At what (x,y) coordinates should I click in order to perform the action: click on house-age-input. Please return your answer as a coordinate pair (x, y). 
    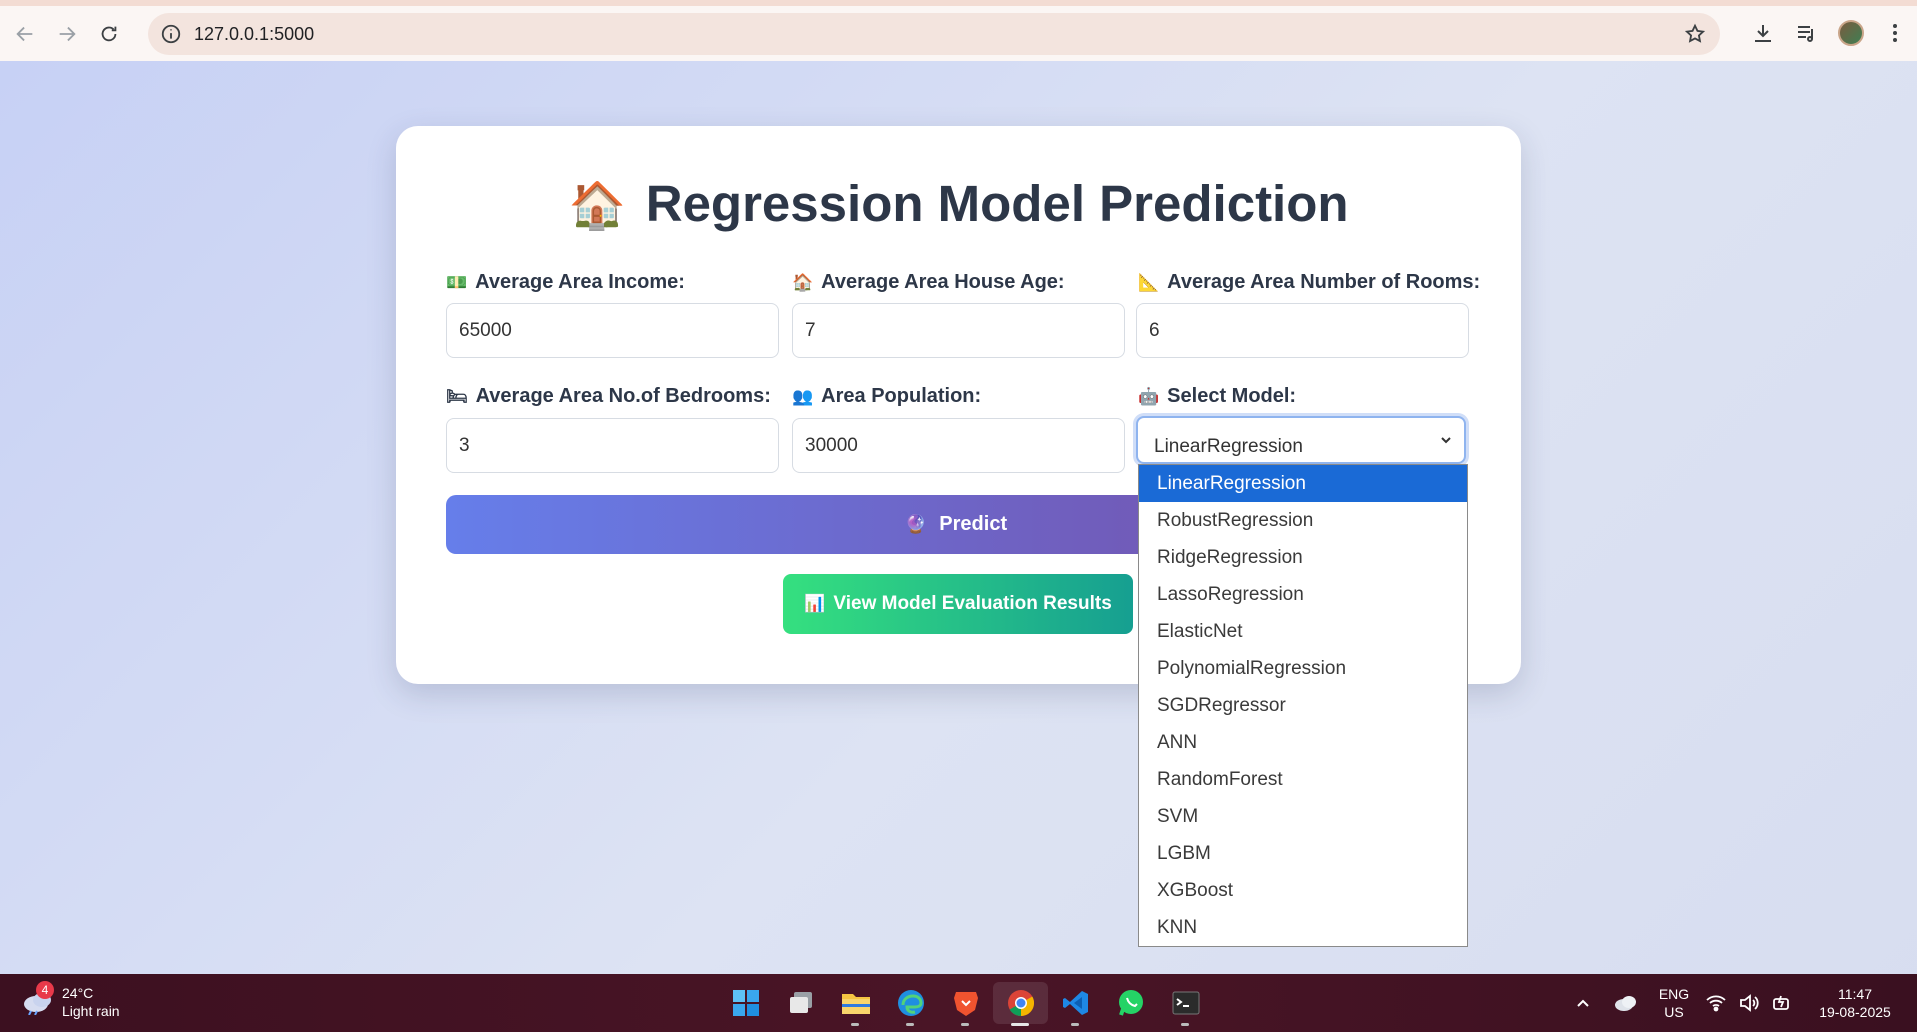
    Looking at the image, I should click on (958, 330).